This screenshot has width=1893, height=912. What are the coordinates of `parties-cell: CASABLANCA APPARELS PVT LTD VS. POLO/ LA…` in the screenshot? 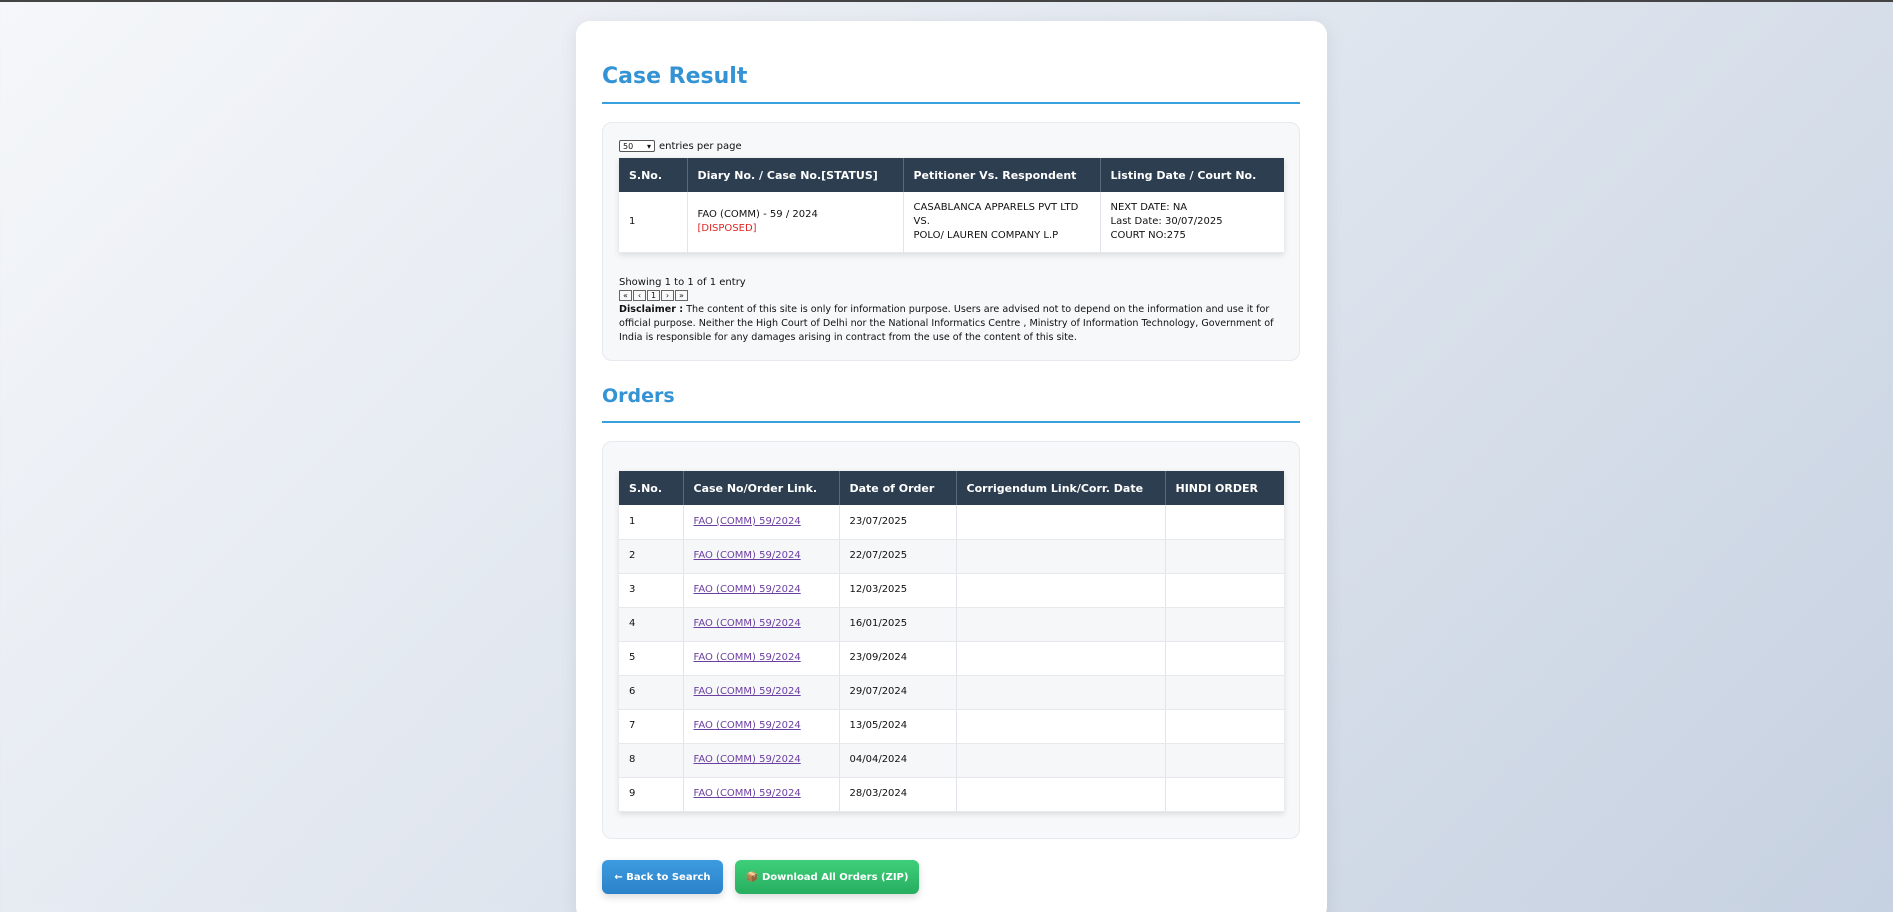 It's located at (1002, 222).